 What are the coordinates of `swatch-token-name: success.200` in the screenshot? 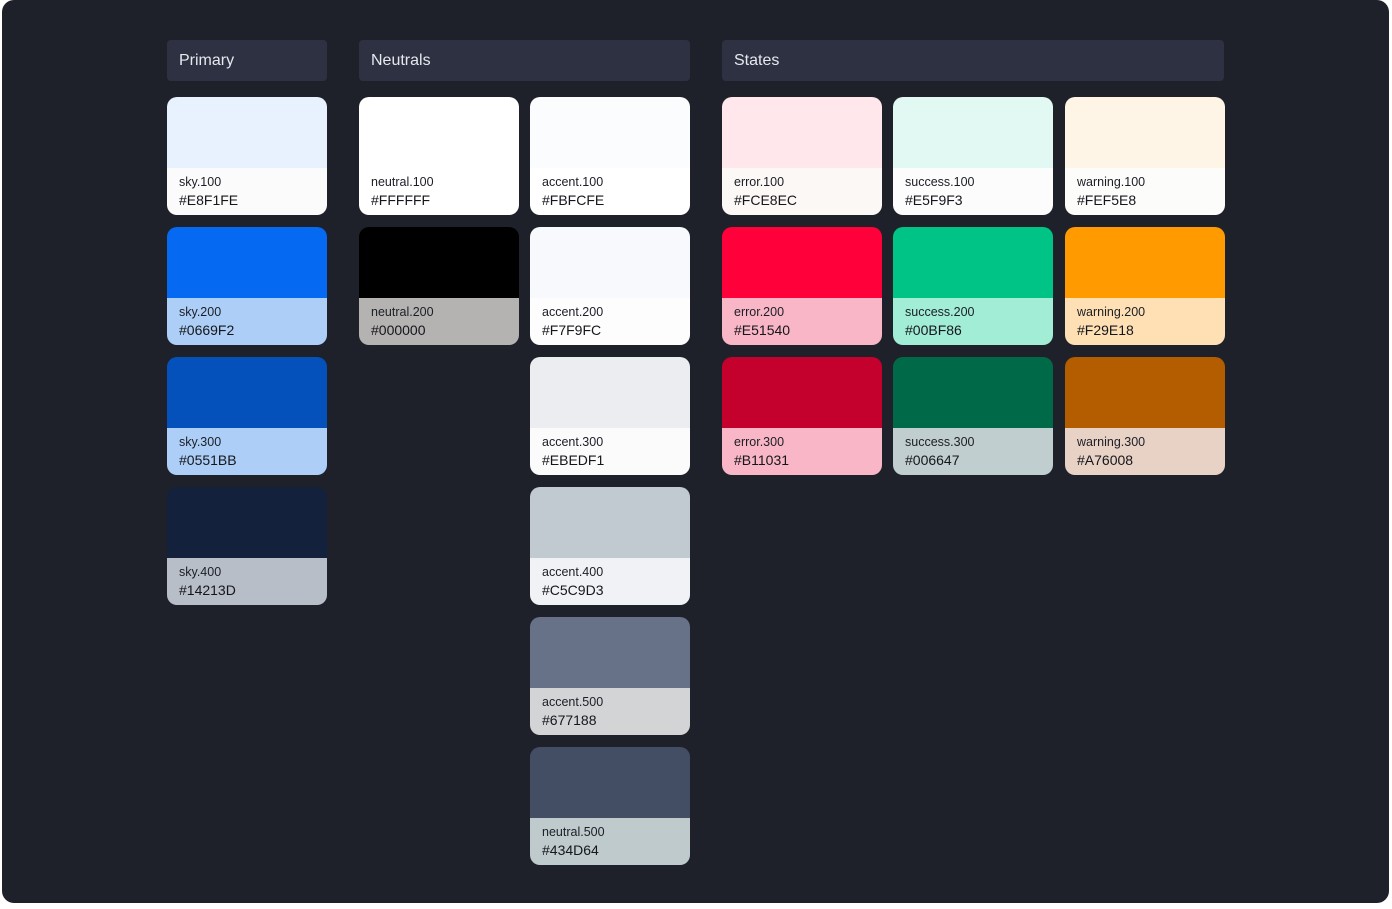 It's located at (940, 312).